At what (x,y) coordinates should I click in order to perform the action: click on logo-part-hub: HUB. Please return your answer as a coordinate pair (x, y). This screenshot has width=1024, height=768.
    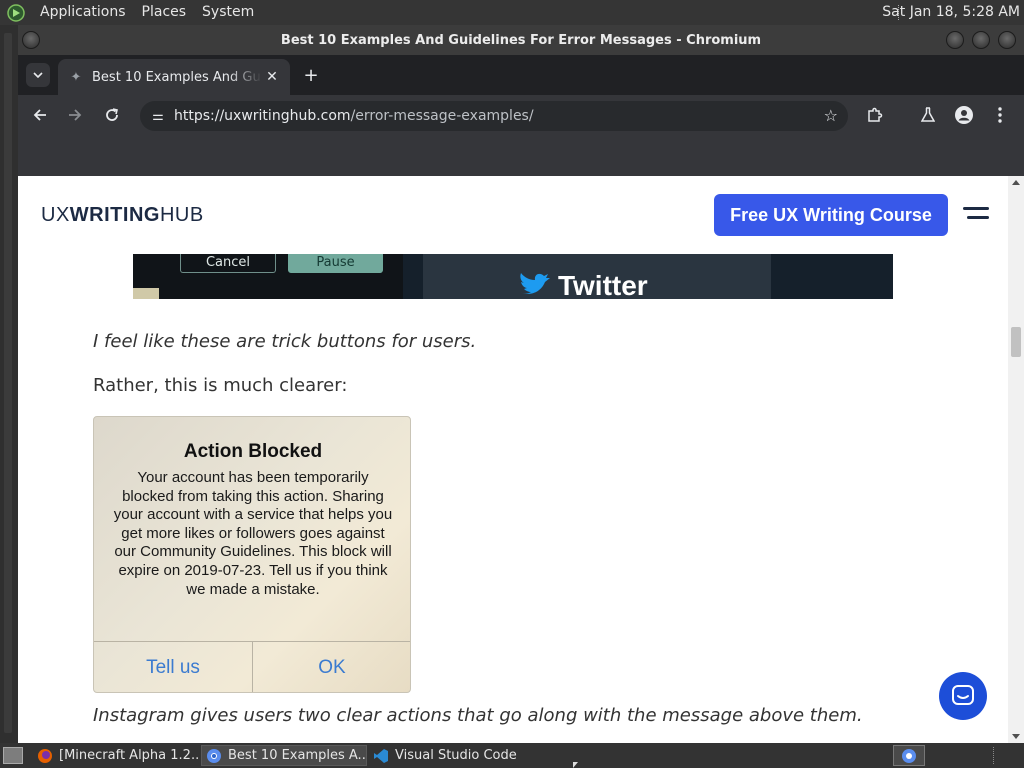
    Looking at the image, I should click on (181, 215).